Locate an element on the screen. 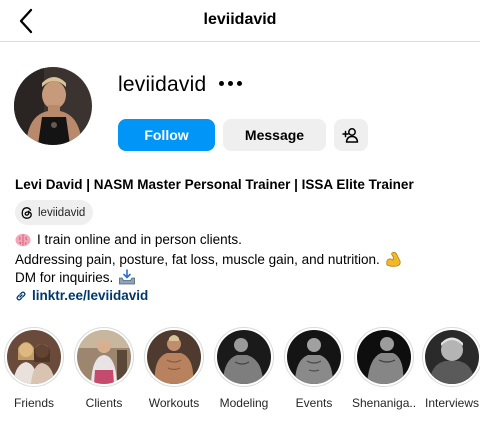 The height and width of the screenshot is (432, 480). threads-badge: leviidavid is located at coordinates (54, 212).